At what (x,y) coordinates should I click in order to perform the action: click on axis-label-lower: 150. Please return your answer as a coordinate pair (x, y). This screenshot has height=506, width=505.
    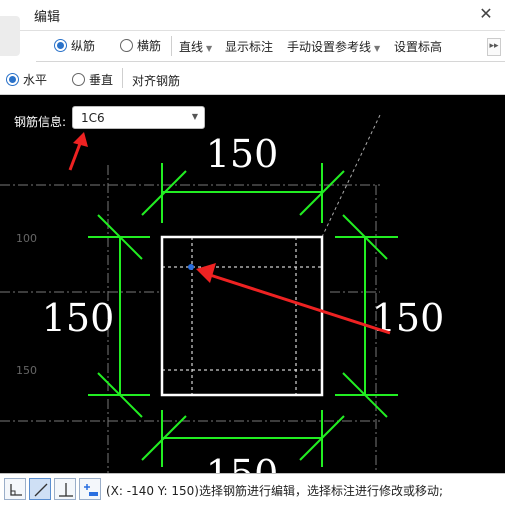
    Looking at the image, I should click on (26, 370).